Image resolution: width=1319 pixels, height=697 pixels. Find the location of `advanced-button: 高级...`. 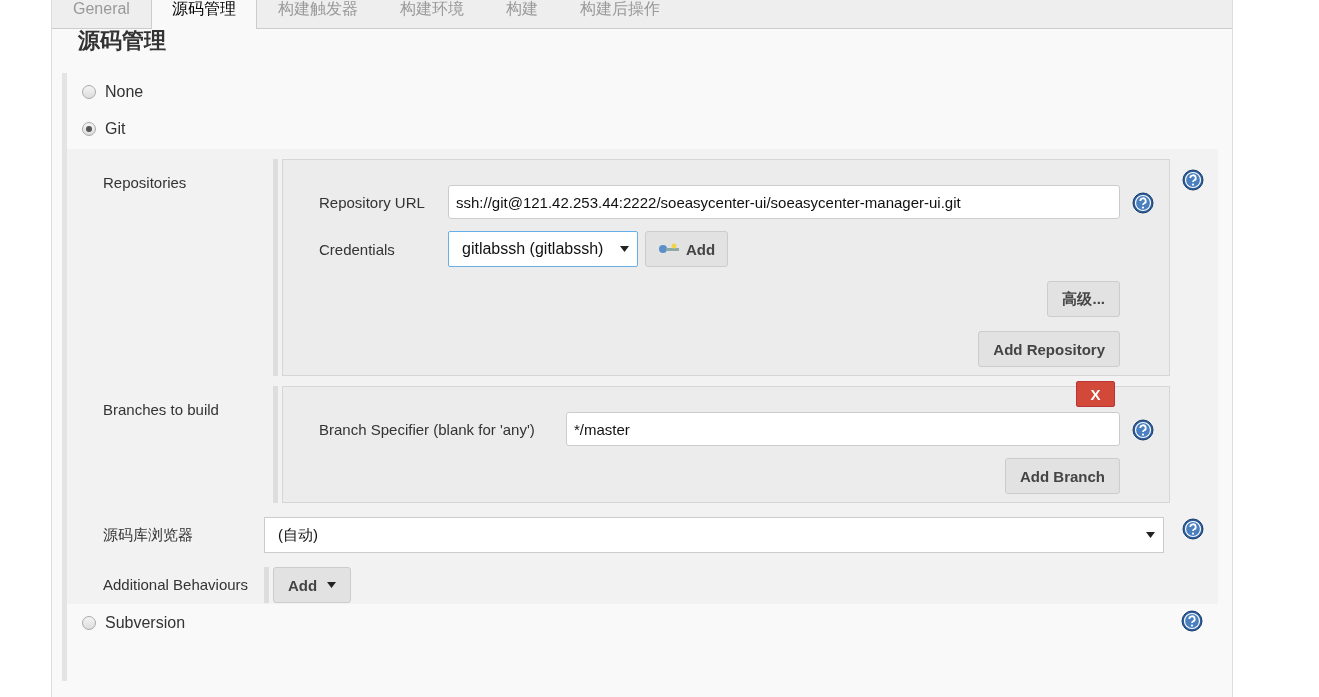

advanced-button: 高级... is located at coordinates (1083, 299).